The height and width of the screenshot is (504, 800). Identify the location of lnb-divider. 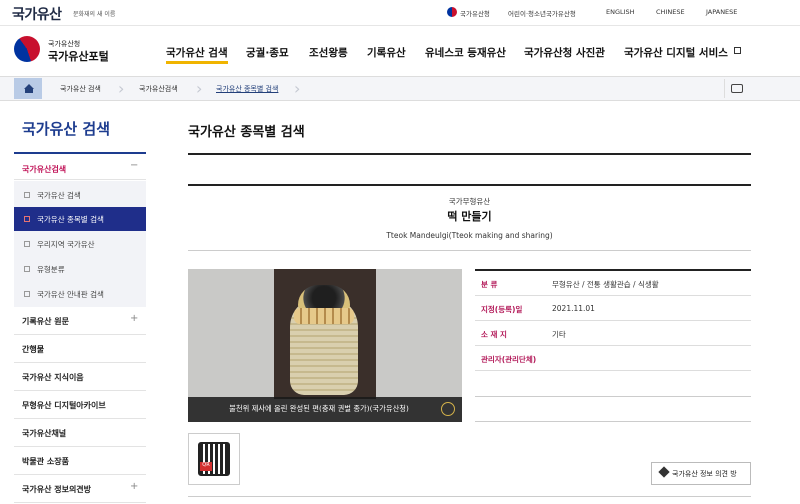
(80, 153).